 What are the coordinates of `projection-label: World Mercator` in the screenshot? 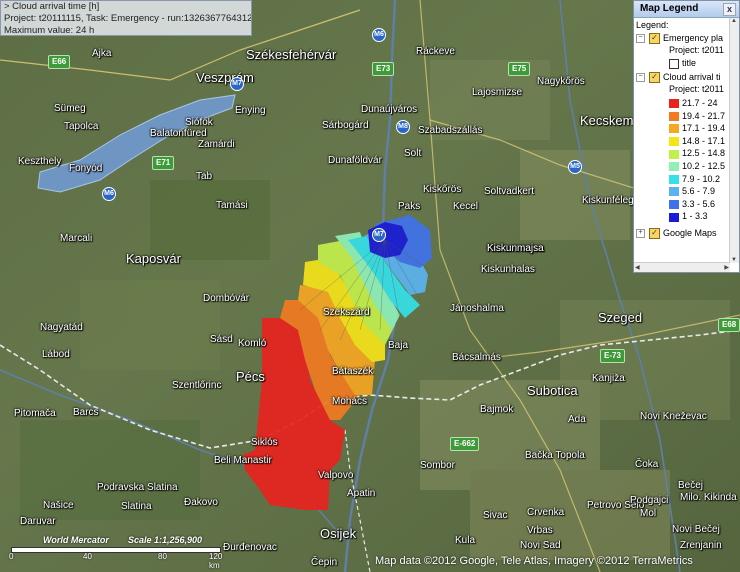 It's located at (76, 540).